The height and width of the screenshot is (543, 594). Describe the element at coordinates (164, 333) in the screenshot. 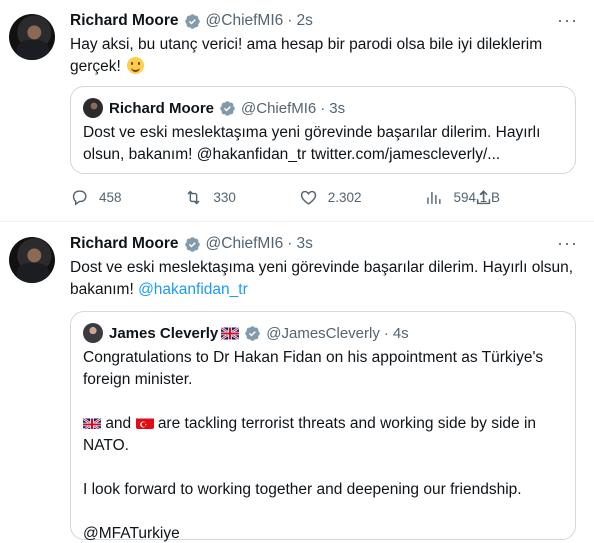

I see `quoted-author-name: James Cleverly` at that location.